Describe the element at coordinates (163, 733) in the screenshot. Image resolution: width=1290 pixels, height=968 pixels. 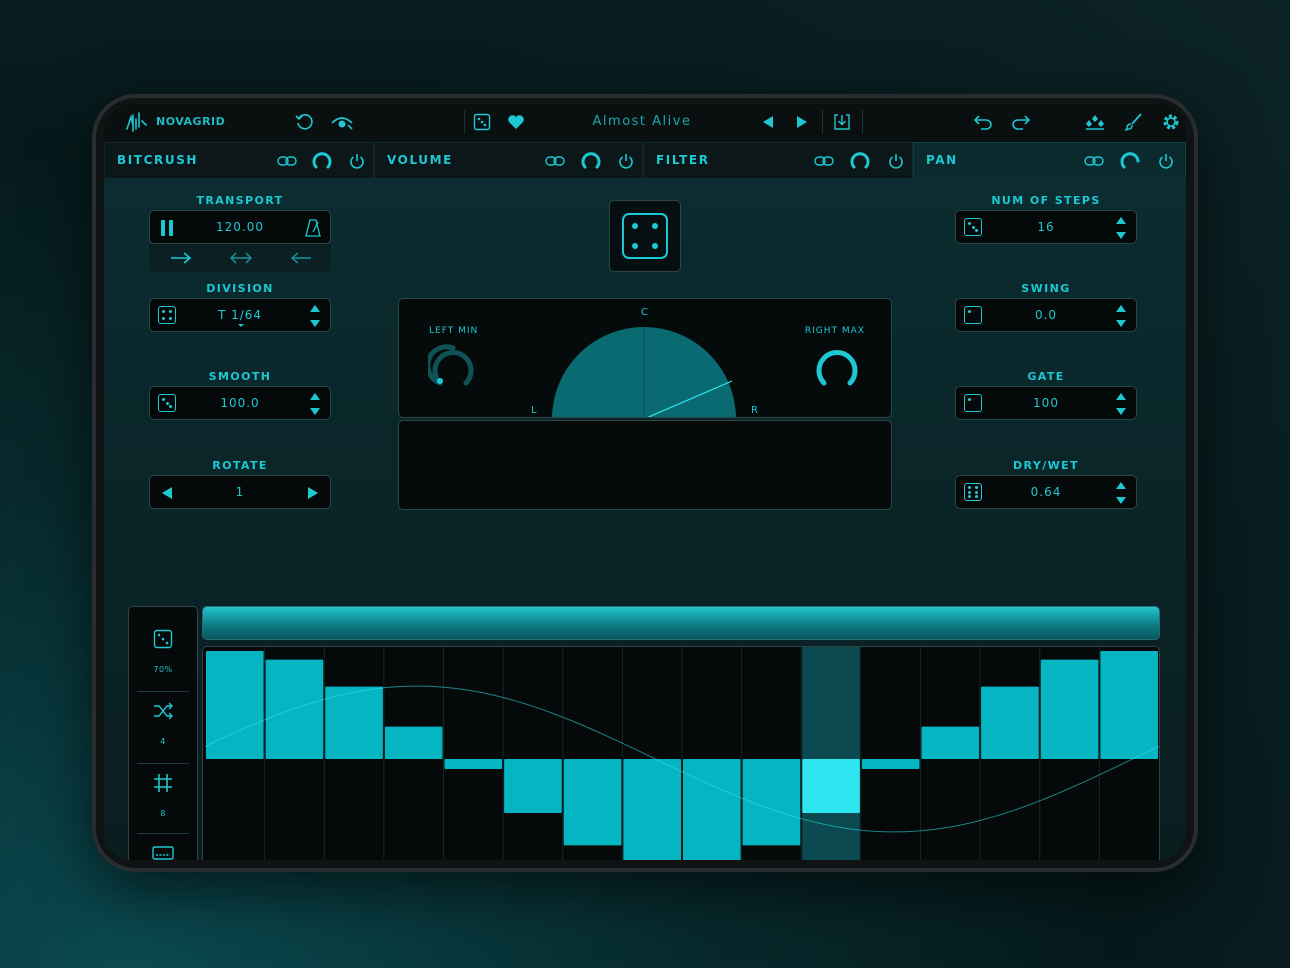
I see `sequencer-tools: 70% 4 8` at that location.